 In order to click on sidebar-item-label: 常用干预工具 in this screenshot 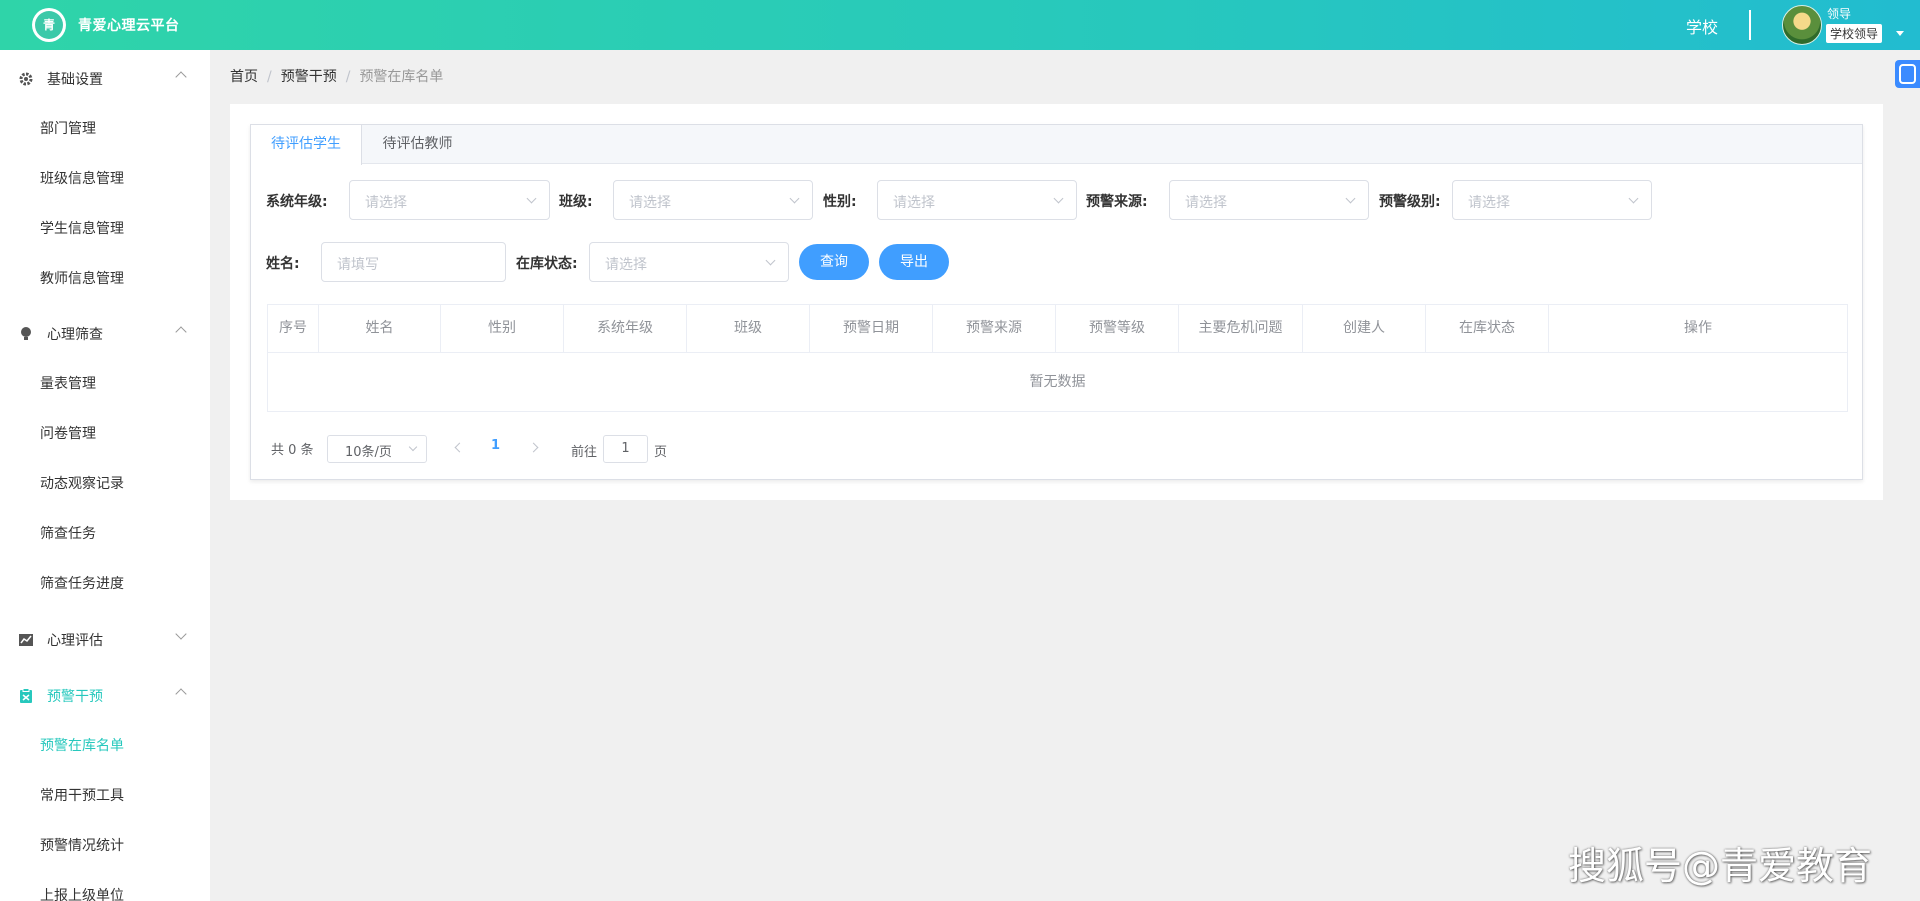, I will do `click(82, 796)`.